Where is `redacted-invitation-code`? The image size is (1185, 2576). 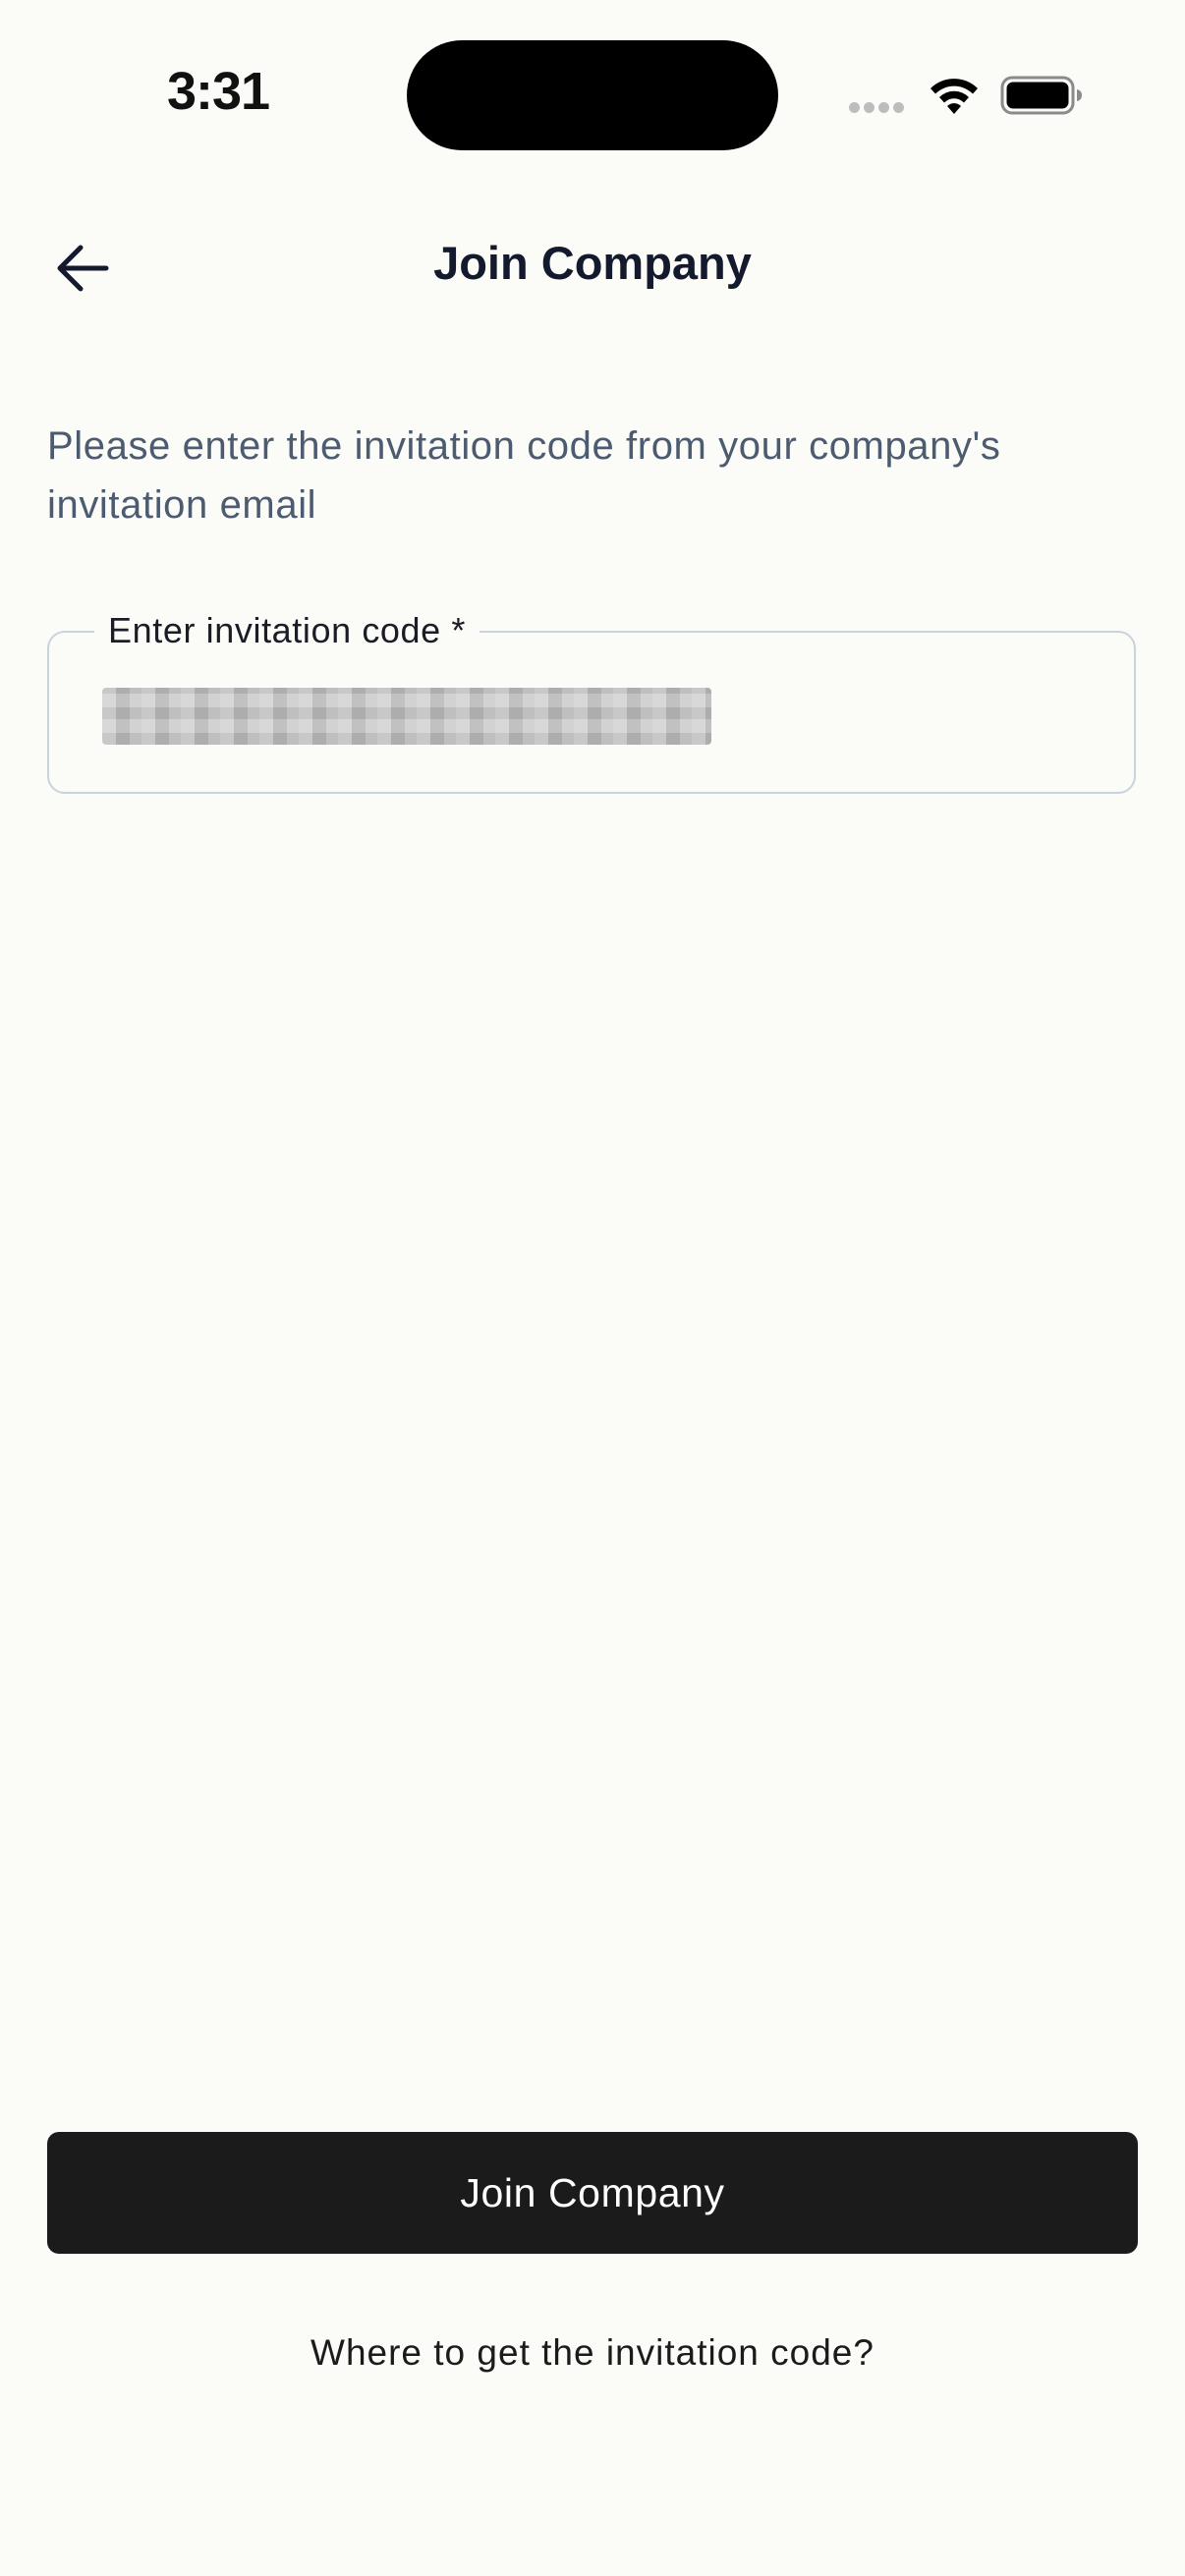
redacted-invitation-code is located at coordinates (407, 716).